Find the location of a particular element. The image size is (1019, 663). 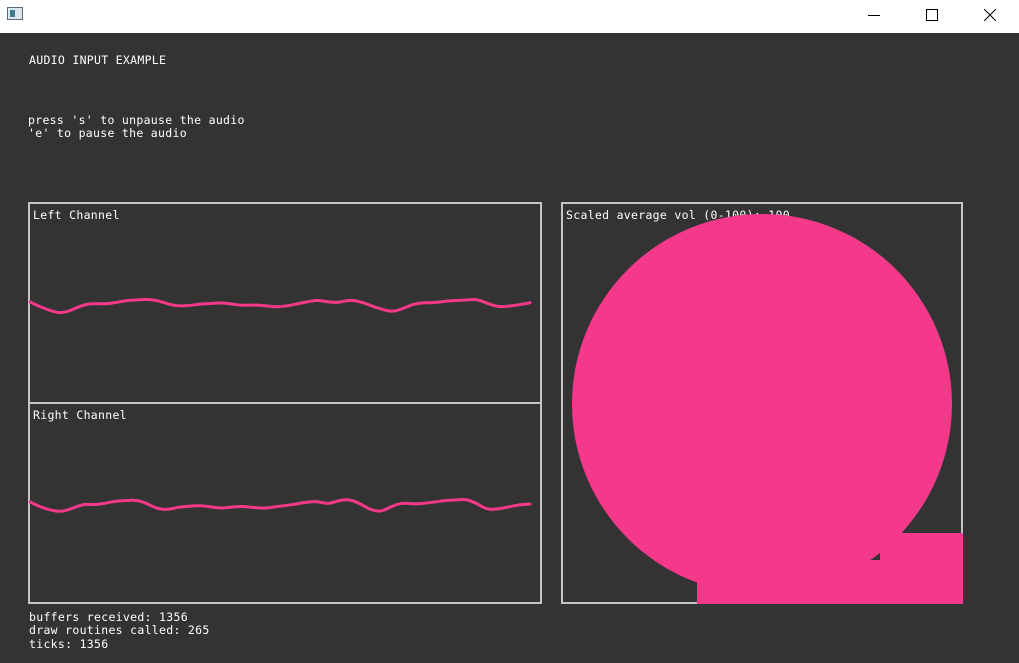

draw-routines-text: draw routines called: 265 is located at coordinates (119, 630).